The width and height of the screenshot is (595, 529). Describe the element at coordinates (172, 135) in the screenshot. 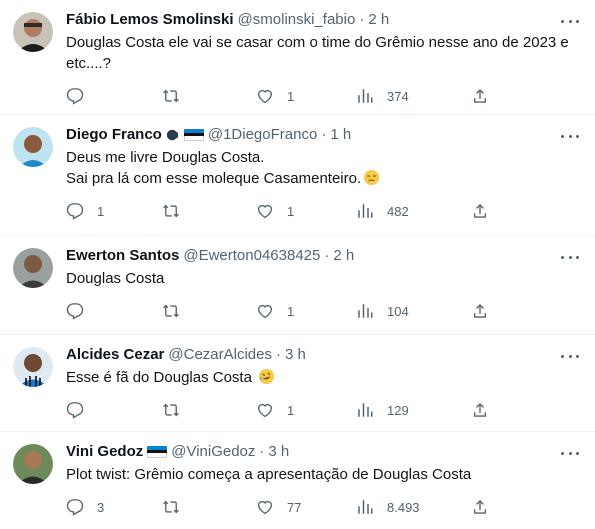

I see `speaking-head-icon` at that location.